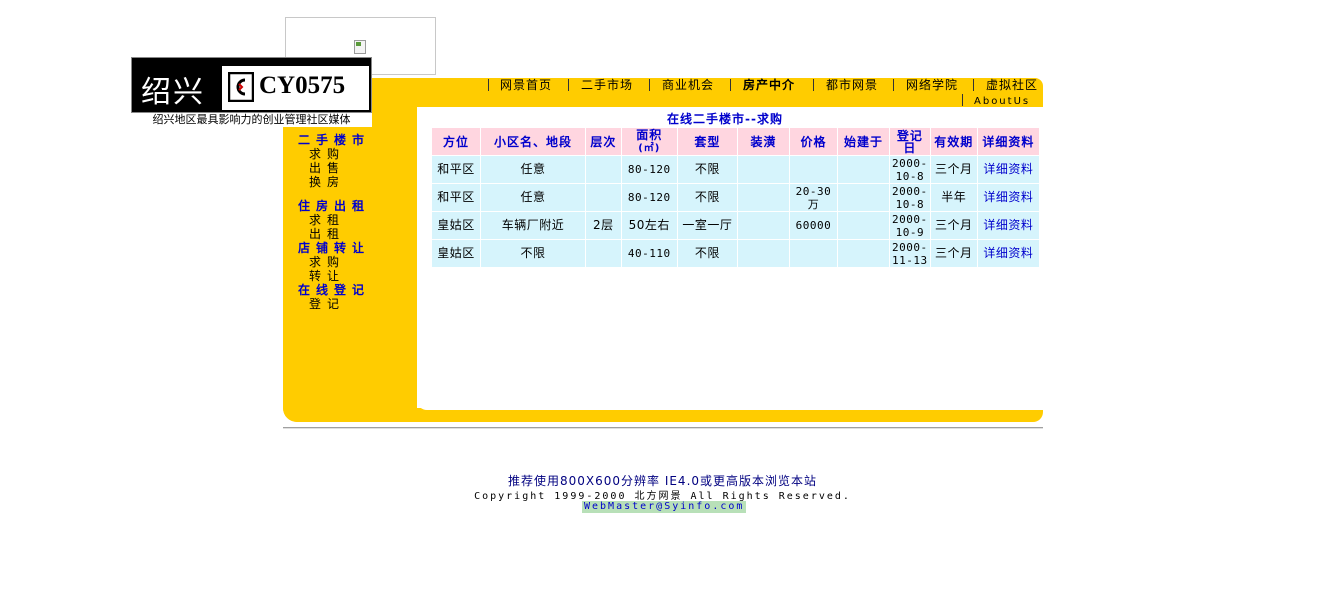  I want to click on site-logo: 绍兴 CY0575, so click(251, 85).